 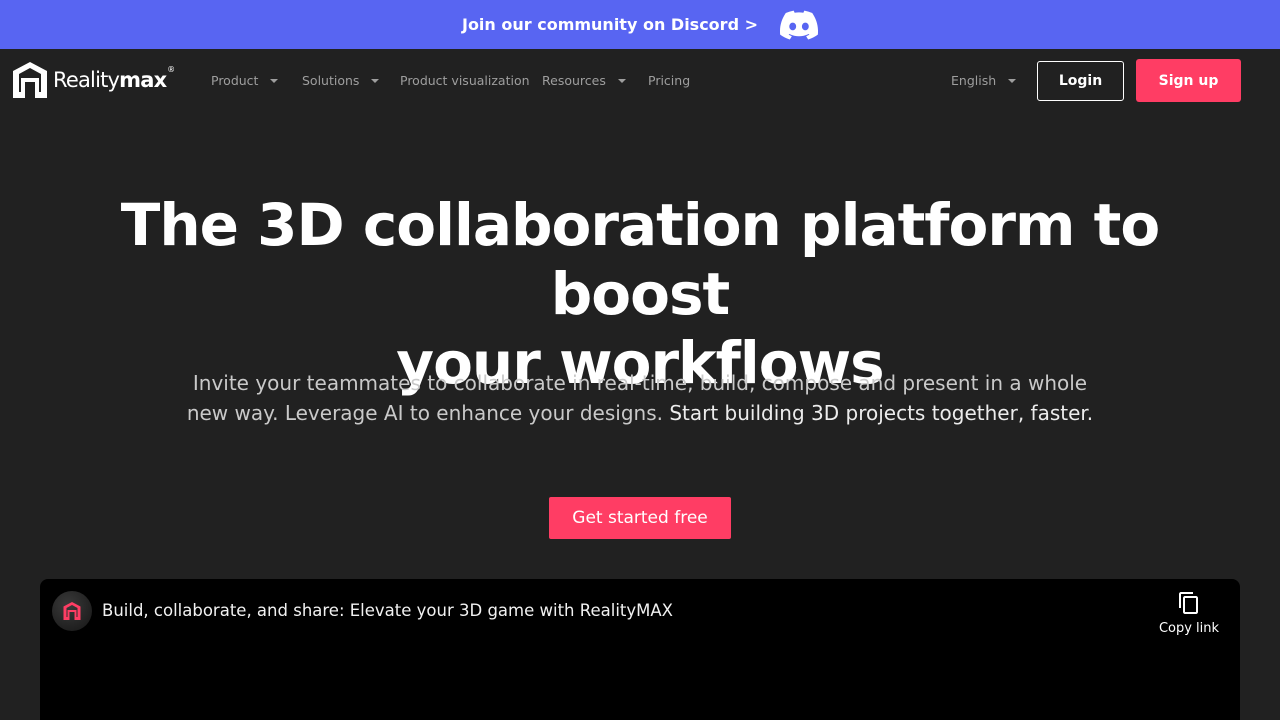 I want to click on nav-resources: Resources, so click(x=584, y=80).